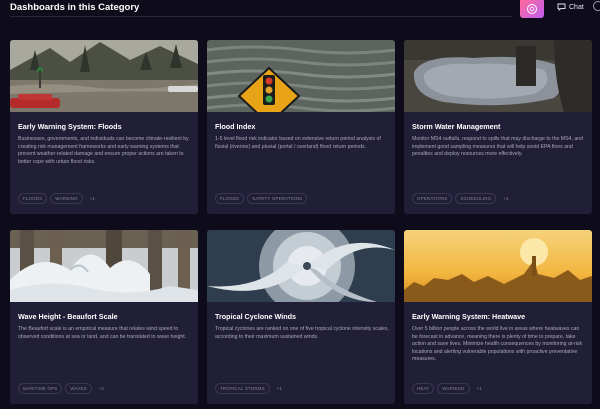  Describe the element at coordinates (476, 198) in the screenshot. I see `tag: SCHEDULING` at that location.